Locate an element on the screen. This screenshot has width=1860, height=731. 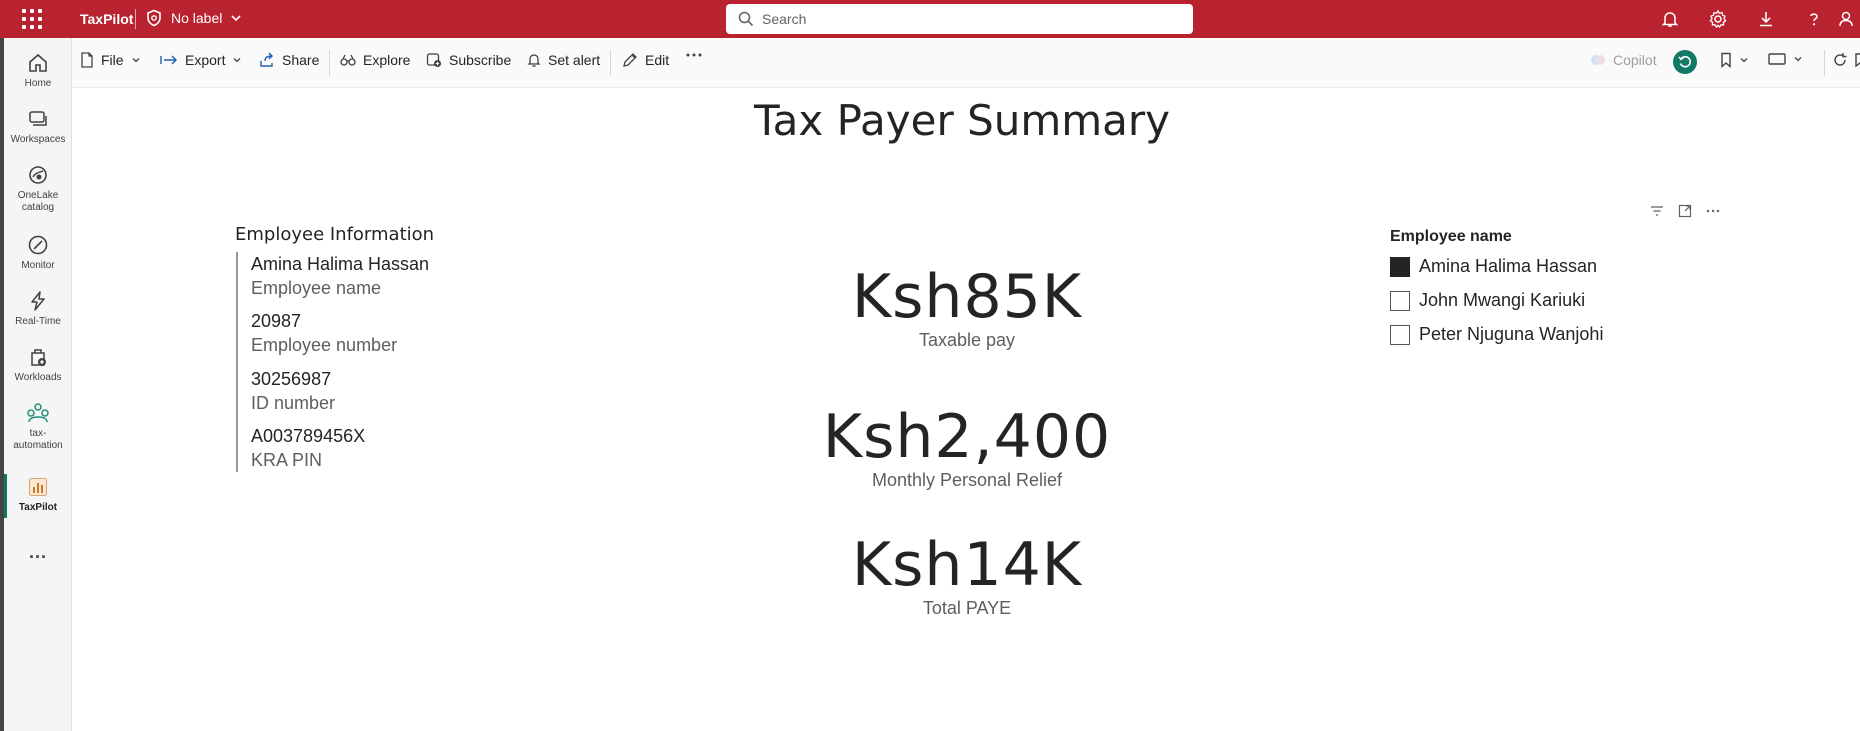
copilot-button: Copilot is located at coordinates (1623, 60).